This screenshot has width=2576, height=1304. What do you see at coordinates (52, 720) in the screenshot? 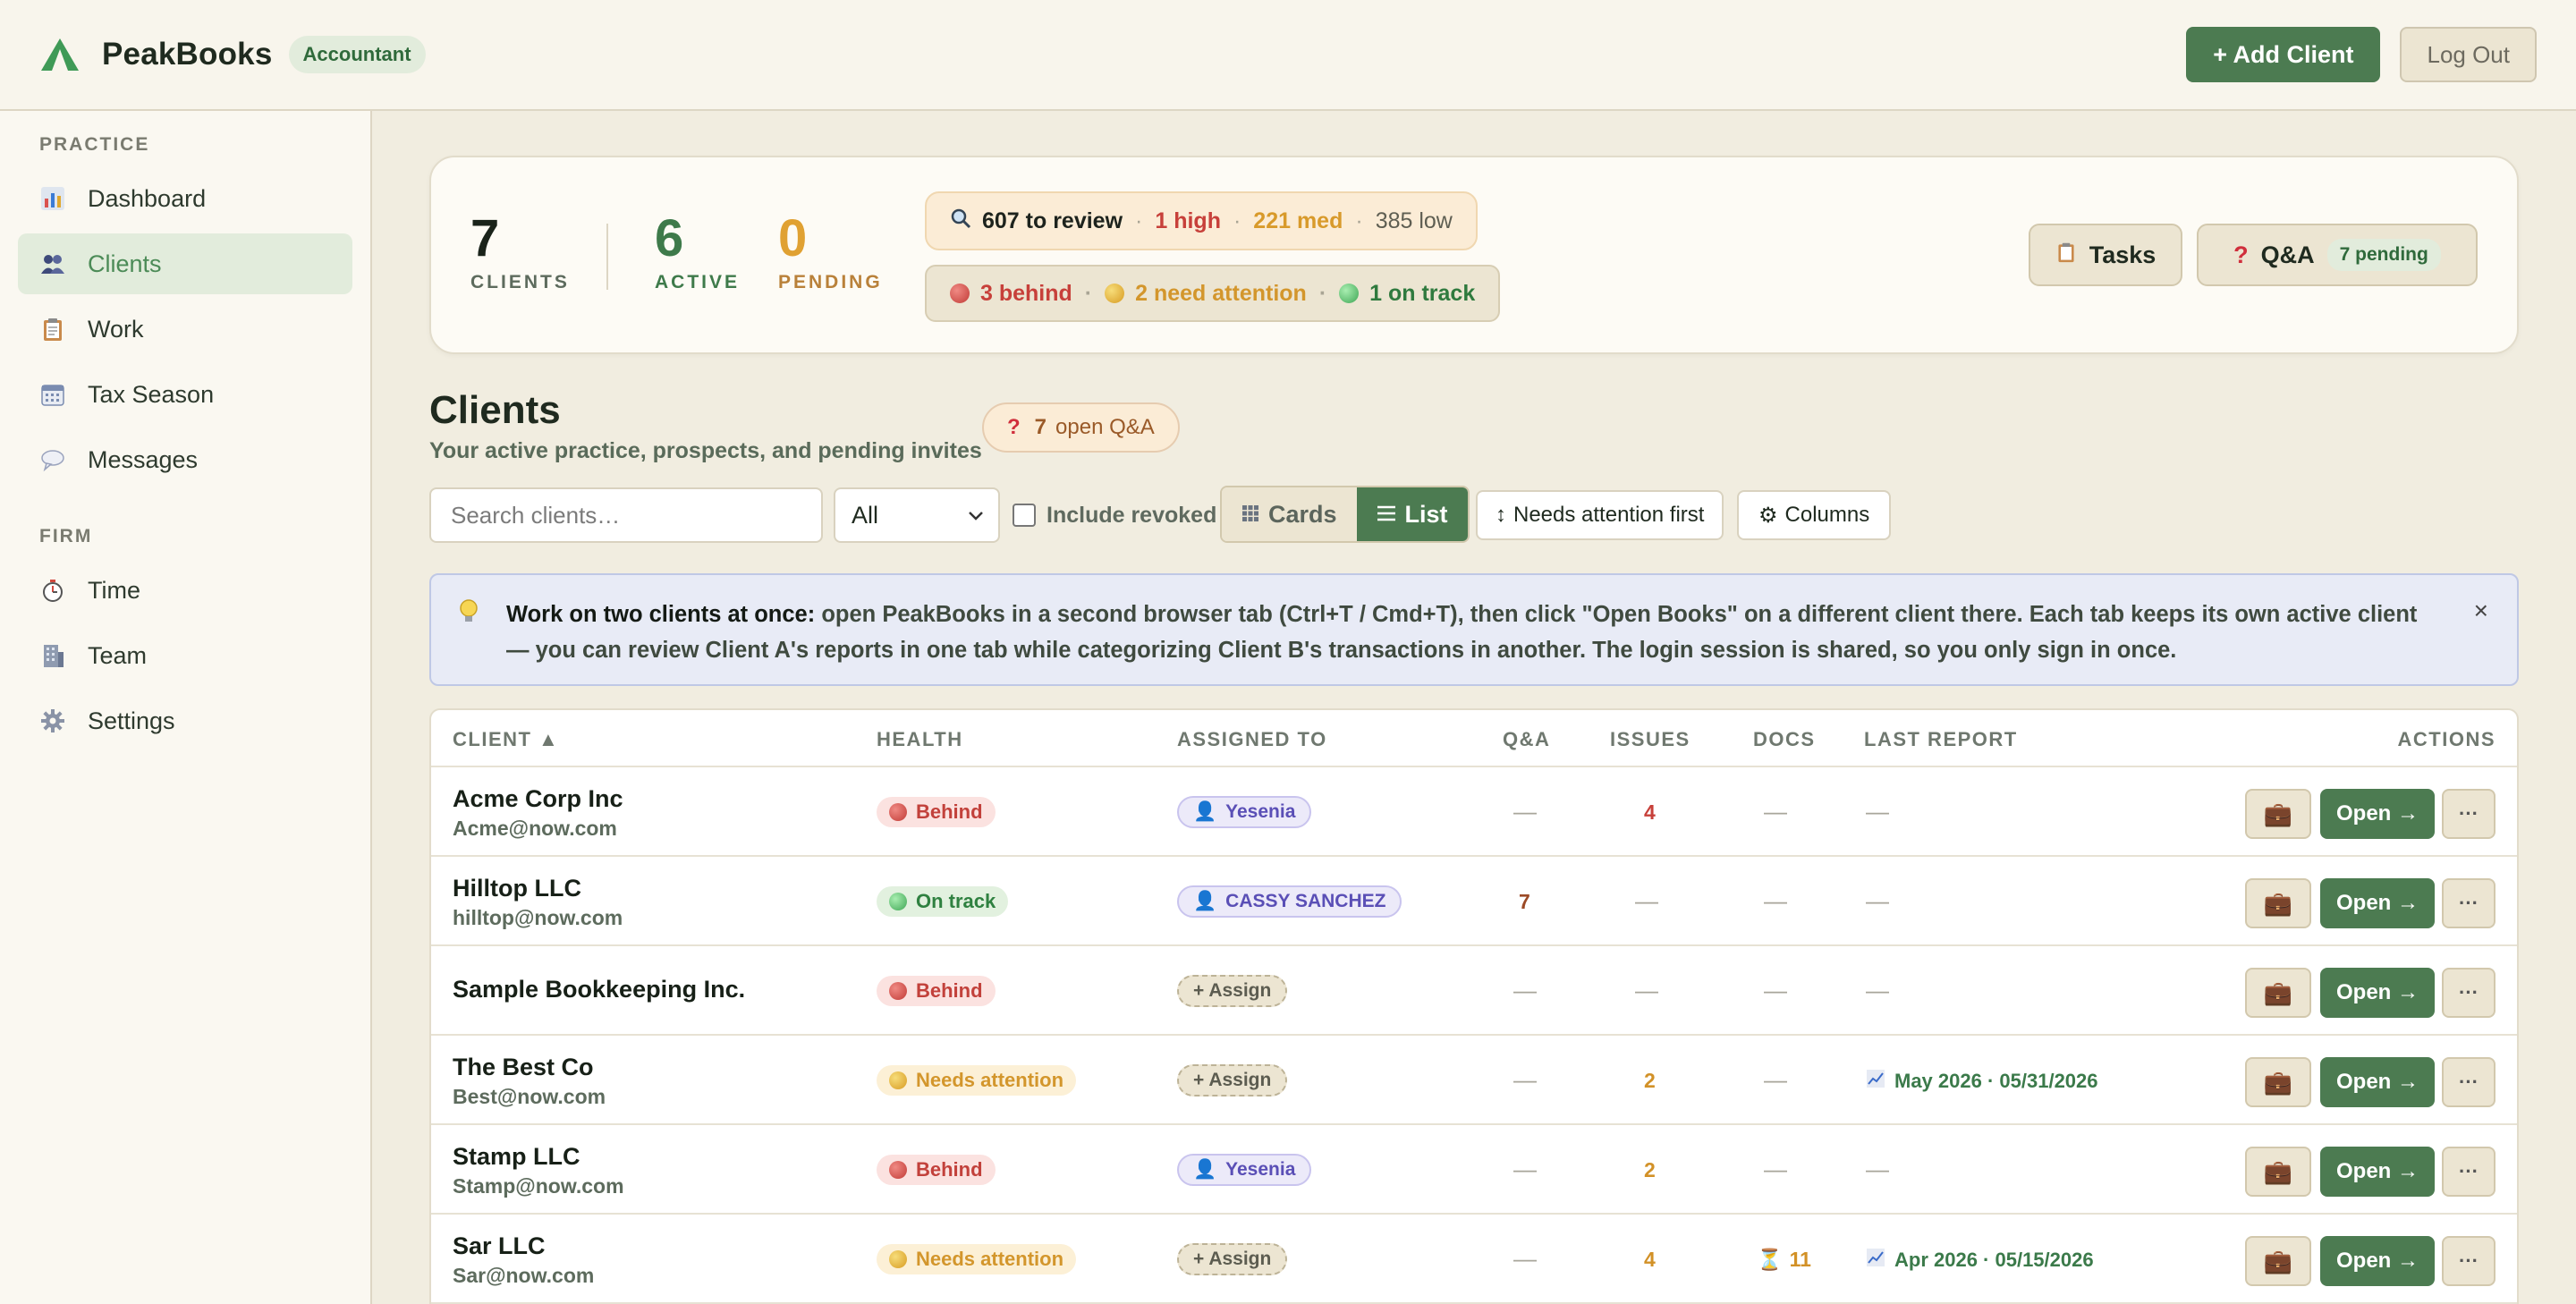
I see `gear-icon` at bounding box center [52, 720].